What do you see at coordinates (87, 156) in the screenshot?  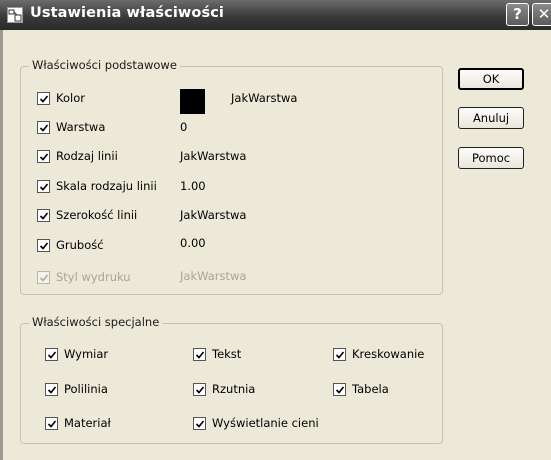 I see `linetype-label: Rodzaj linii` at bounding box center [87, 156].